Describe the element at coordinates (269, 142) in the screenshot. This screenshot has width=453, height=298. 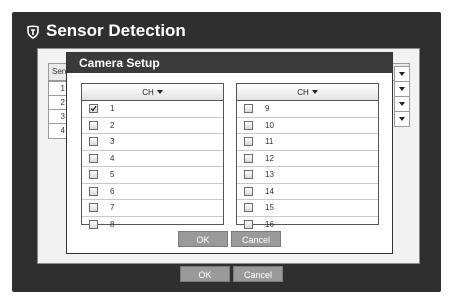
I see `channel-label: 11` at that location.